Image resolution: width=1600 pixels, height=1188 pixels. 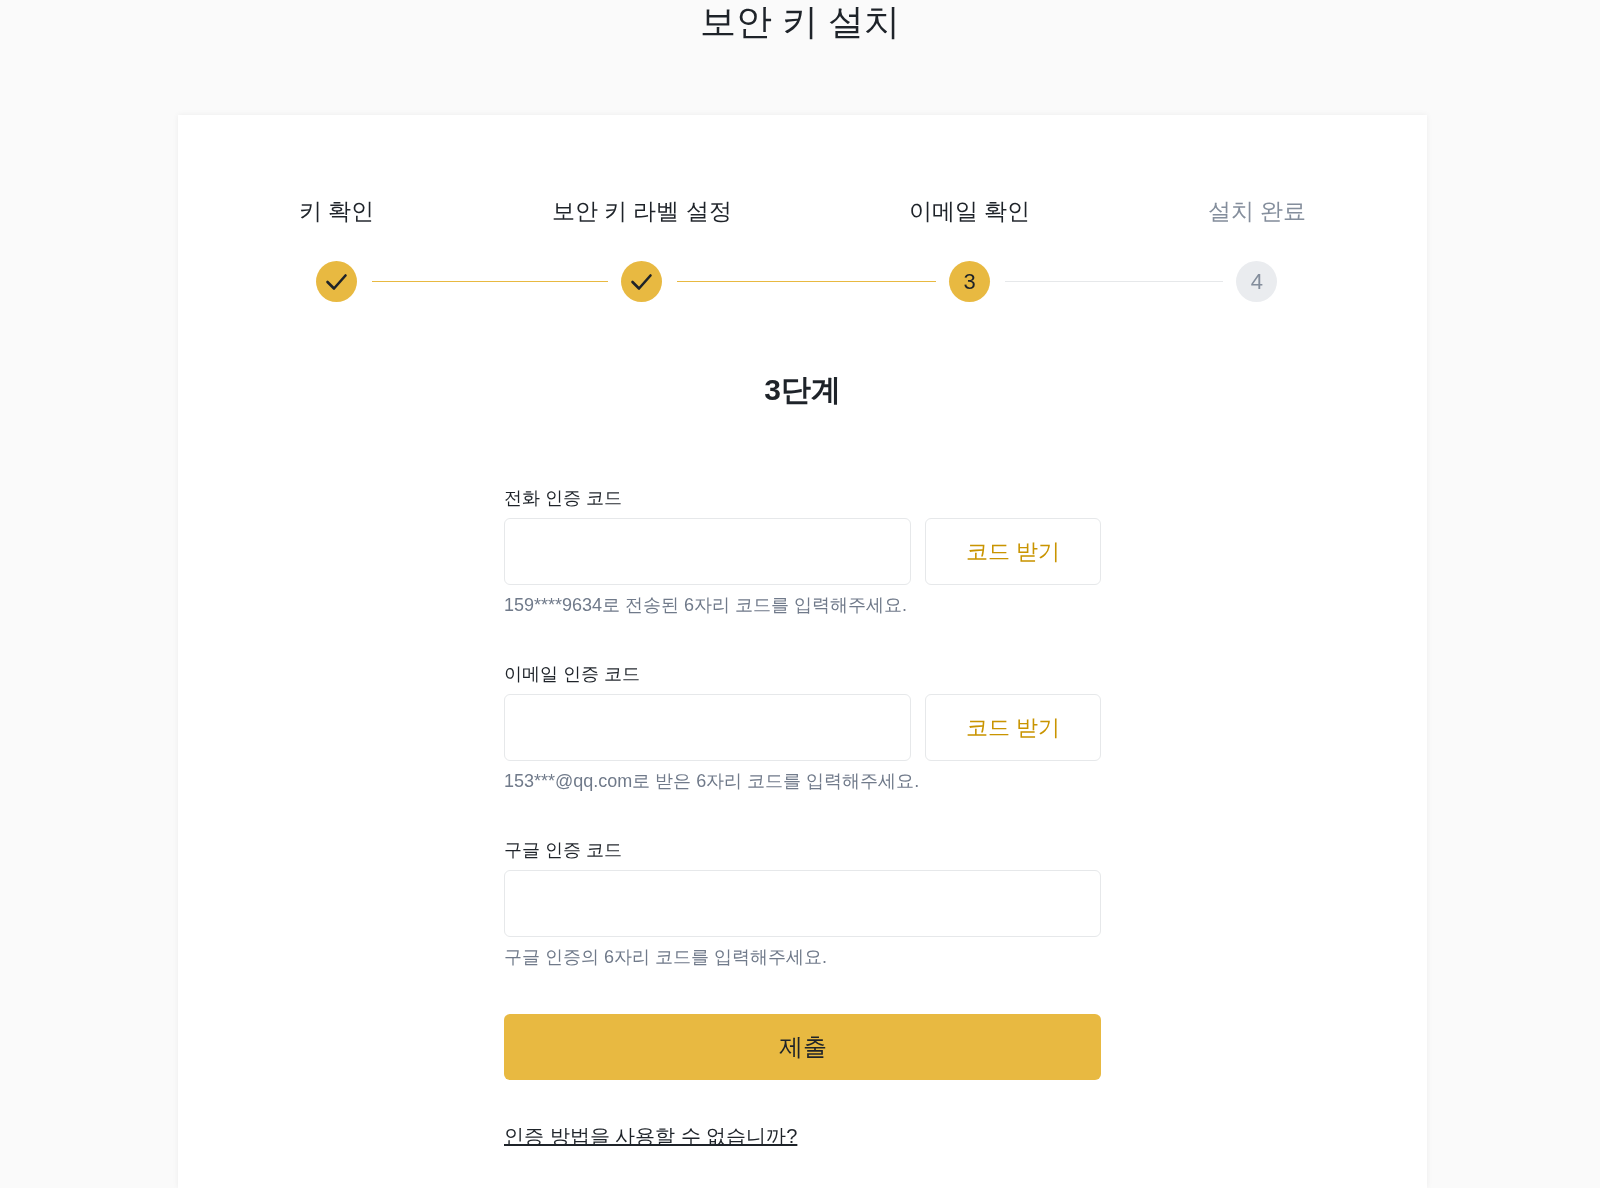 What do you see at coordinates (1256, 211) in the screenshot?
I see `step-label: 설치 완료` at bounding box center [1256, 211].